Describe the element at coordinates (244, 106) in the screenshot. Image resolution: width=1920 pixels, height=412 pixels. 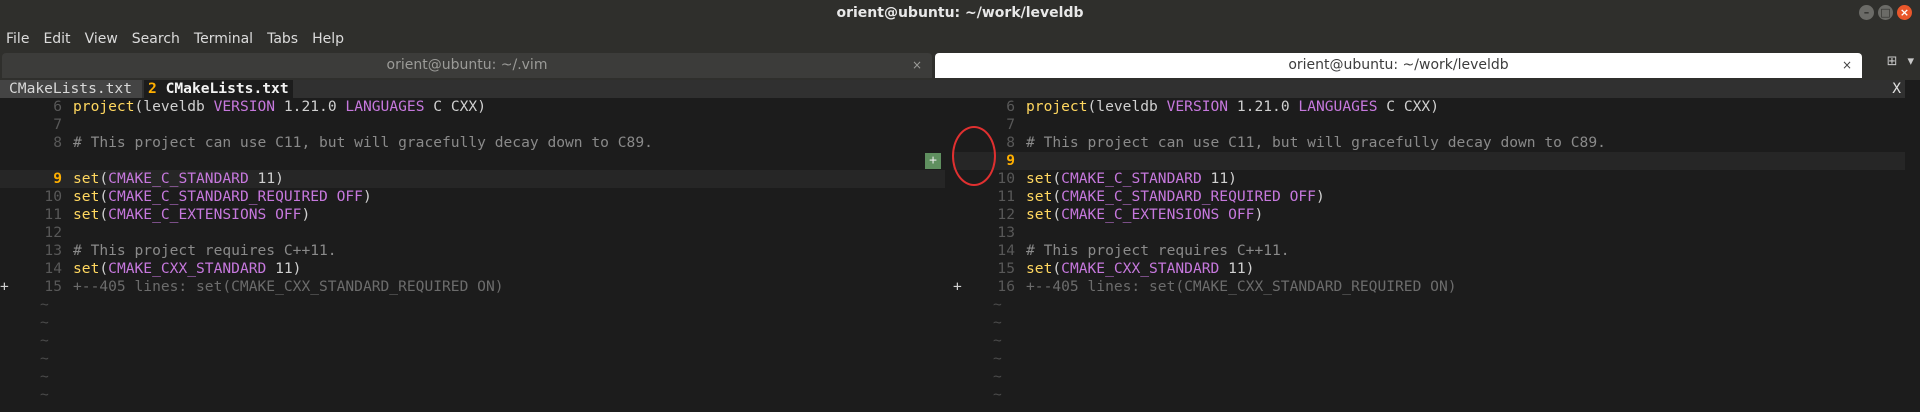
I see `code-token: VERSION` at that location.